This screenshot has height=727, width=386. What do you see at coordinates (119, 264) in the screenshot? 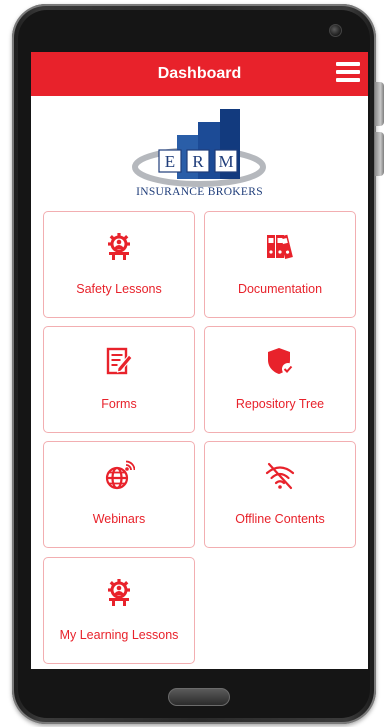
I see `tile-safety-lessons: Safety Lessons` at bounding box center [119, 264].